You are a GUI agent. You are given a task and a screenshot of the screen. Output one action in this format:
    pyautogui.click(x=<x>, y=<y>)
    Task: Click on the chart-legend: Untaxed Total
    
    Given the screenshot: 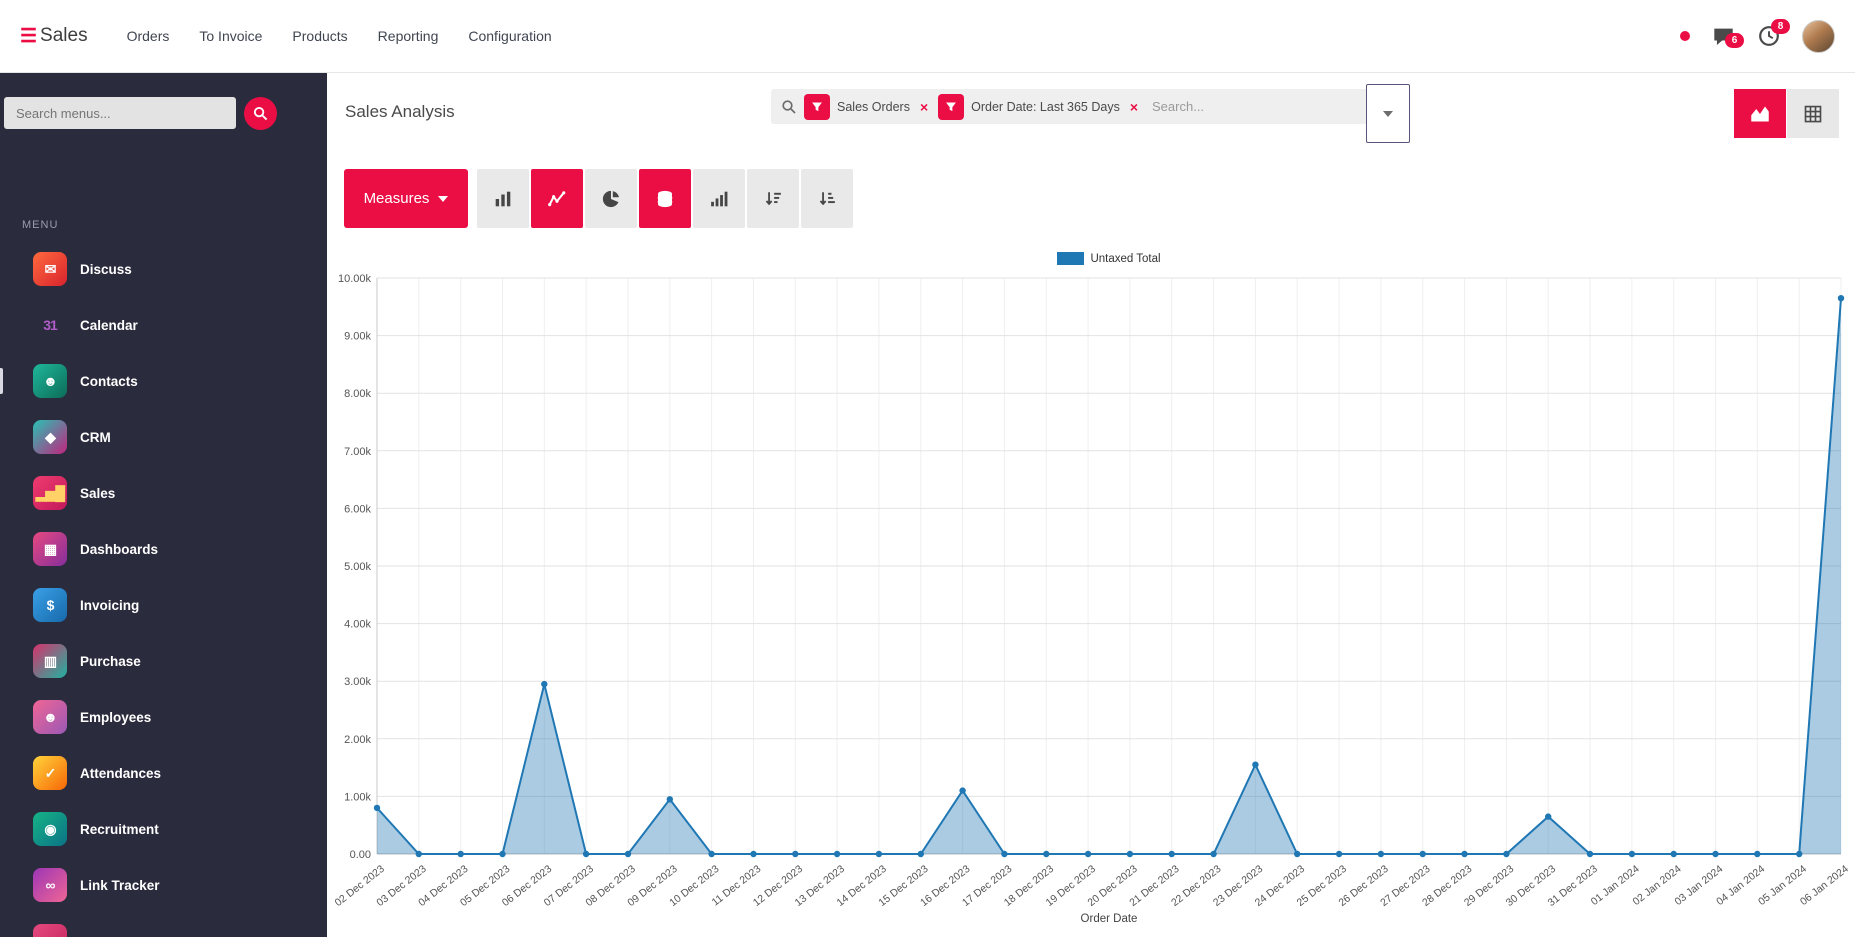 What is the action you would take?
    pyautogui.click(x=1109, y=261)
    